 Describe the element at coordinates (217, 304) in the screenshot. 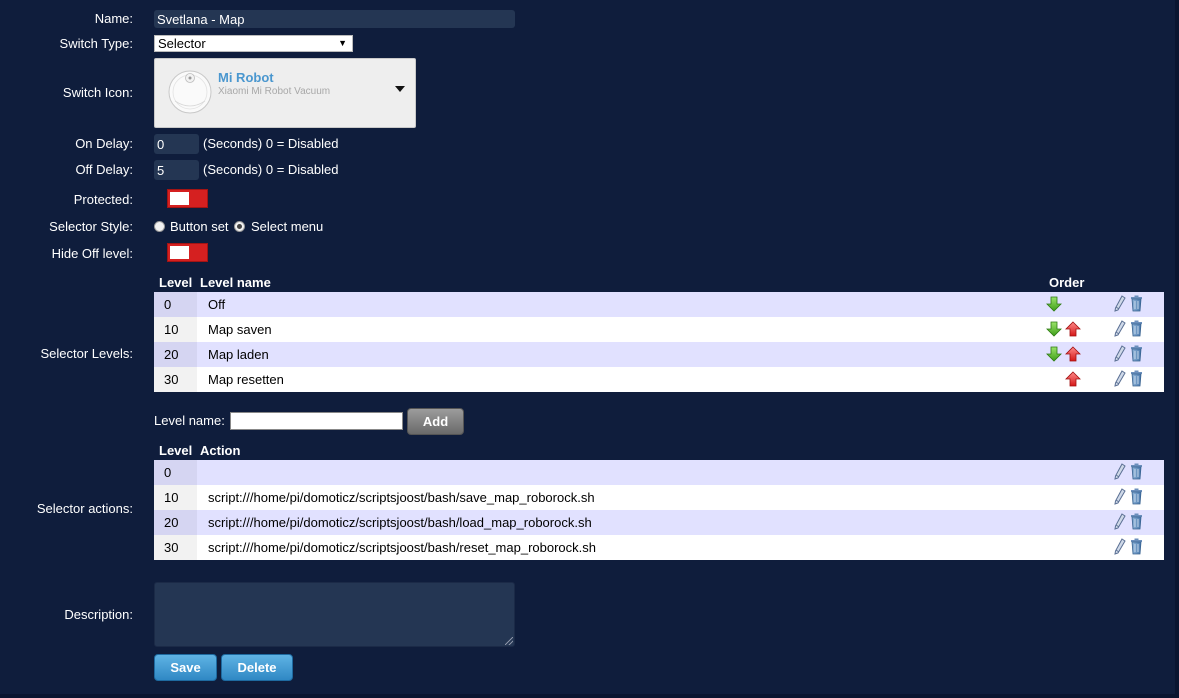

I see `level-name-cell: Off` at that location.